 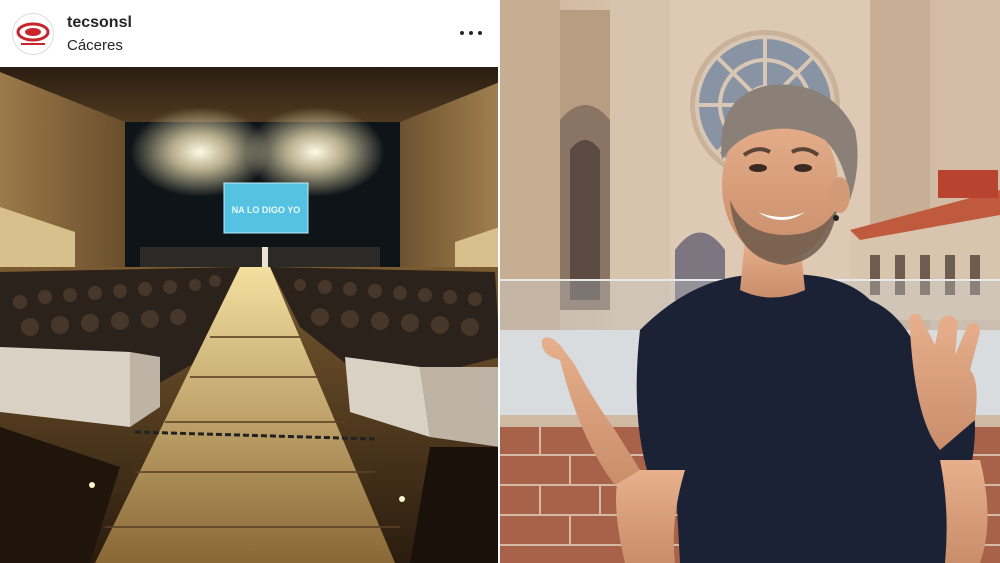 I want to click on more-options-icon, so click(x=471, y=33).